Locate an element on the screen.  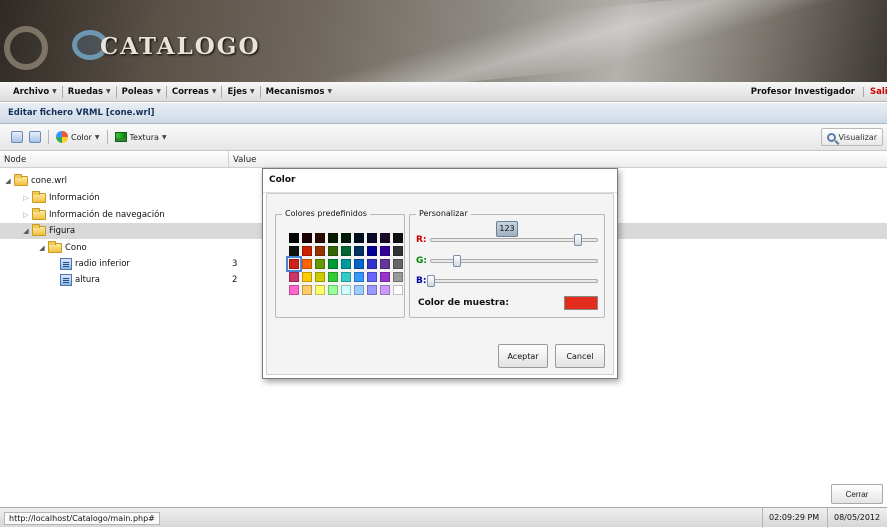
cancel-button: Cancel is located at coordinates (580, 356).